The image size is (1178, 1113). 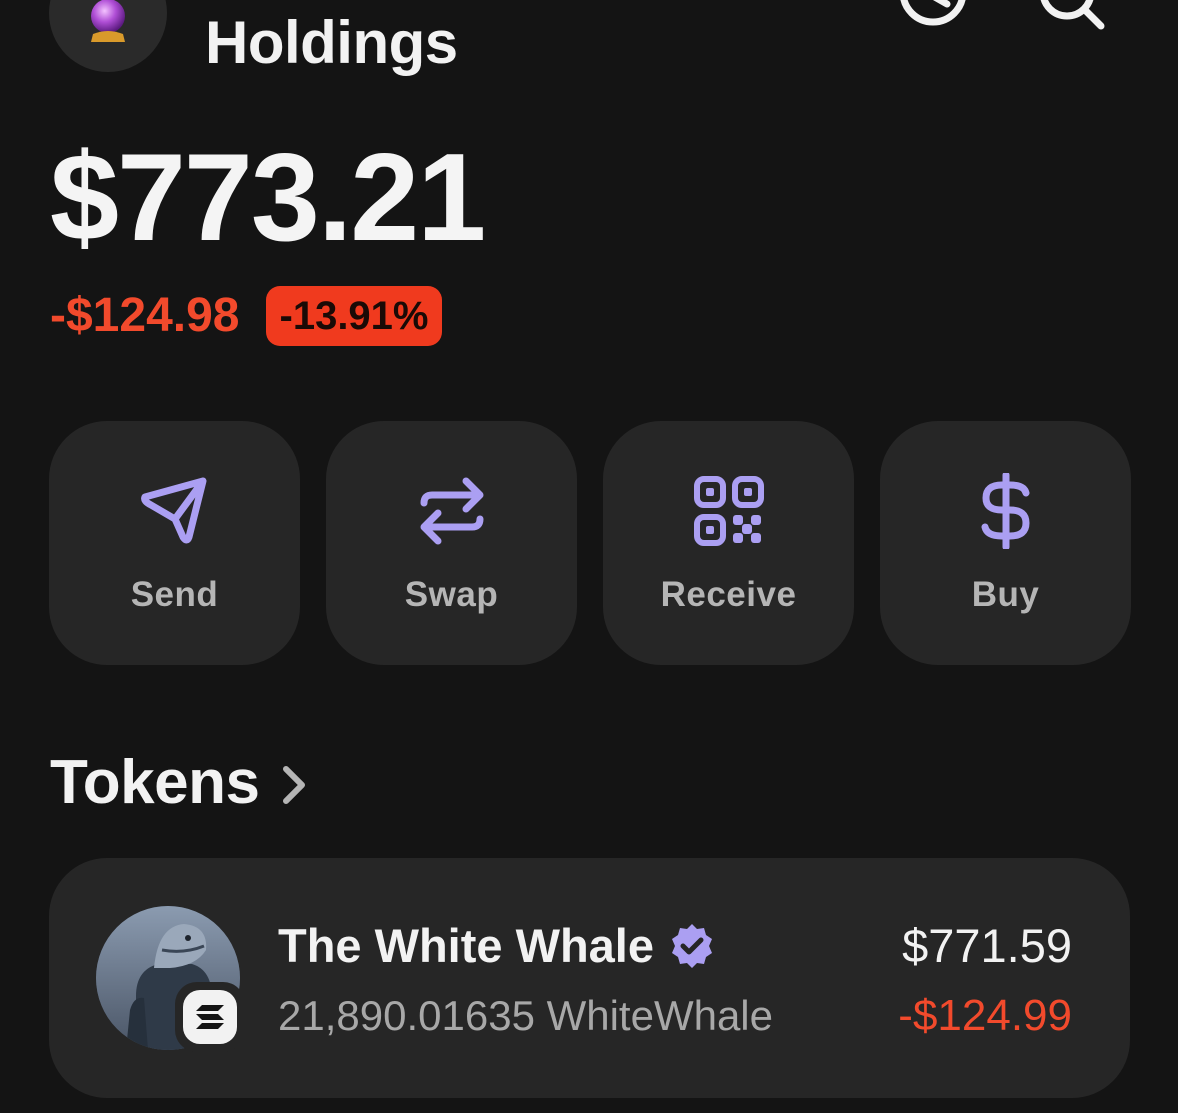 What do you see at coordinates (331, 42) in the screenshot?
I see `page-title: Holdings` at bounding box center [331, 42].